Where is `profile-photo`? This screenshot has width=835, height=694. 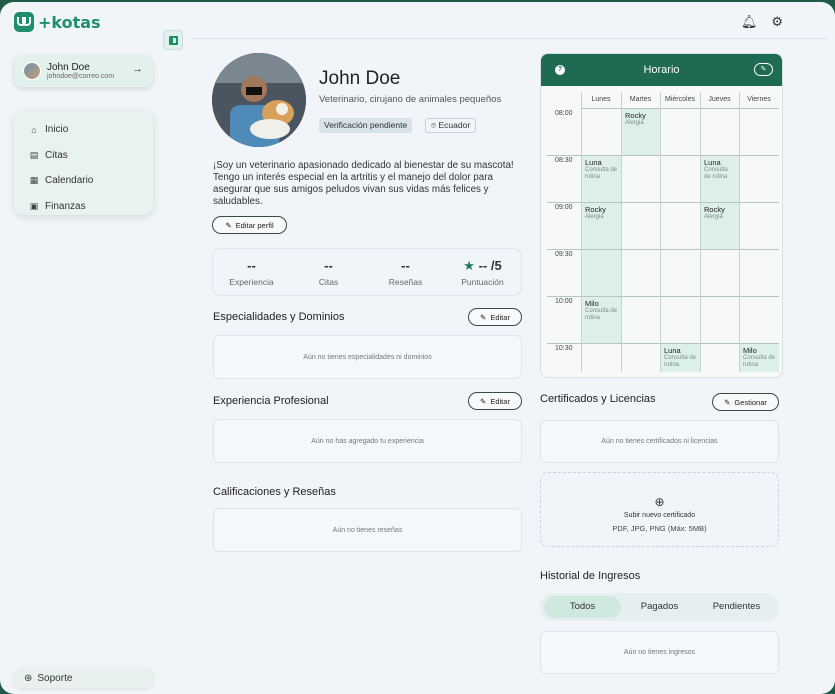 profile-photo is located at coordinates (259, 100).